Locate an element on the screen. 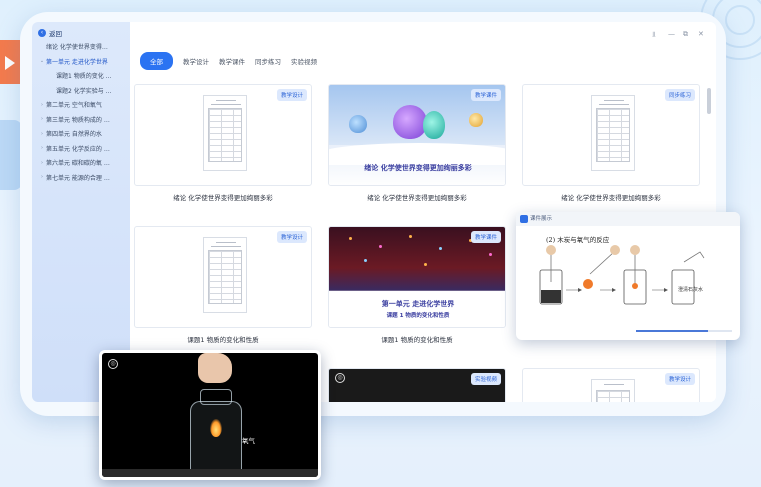  sidebar-item: › 第二单元 空气和氧气 is located at coordinates (70, 105).